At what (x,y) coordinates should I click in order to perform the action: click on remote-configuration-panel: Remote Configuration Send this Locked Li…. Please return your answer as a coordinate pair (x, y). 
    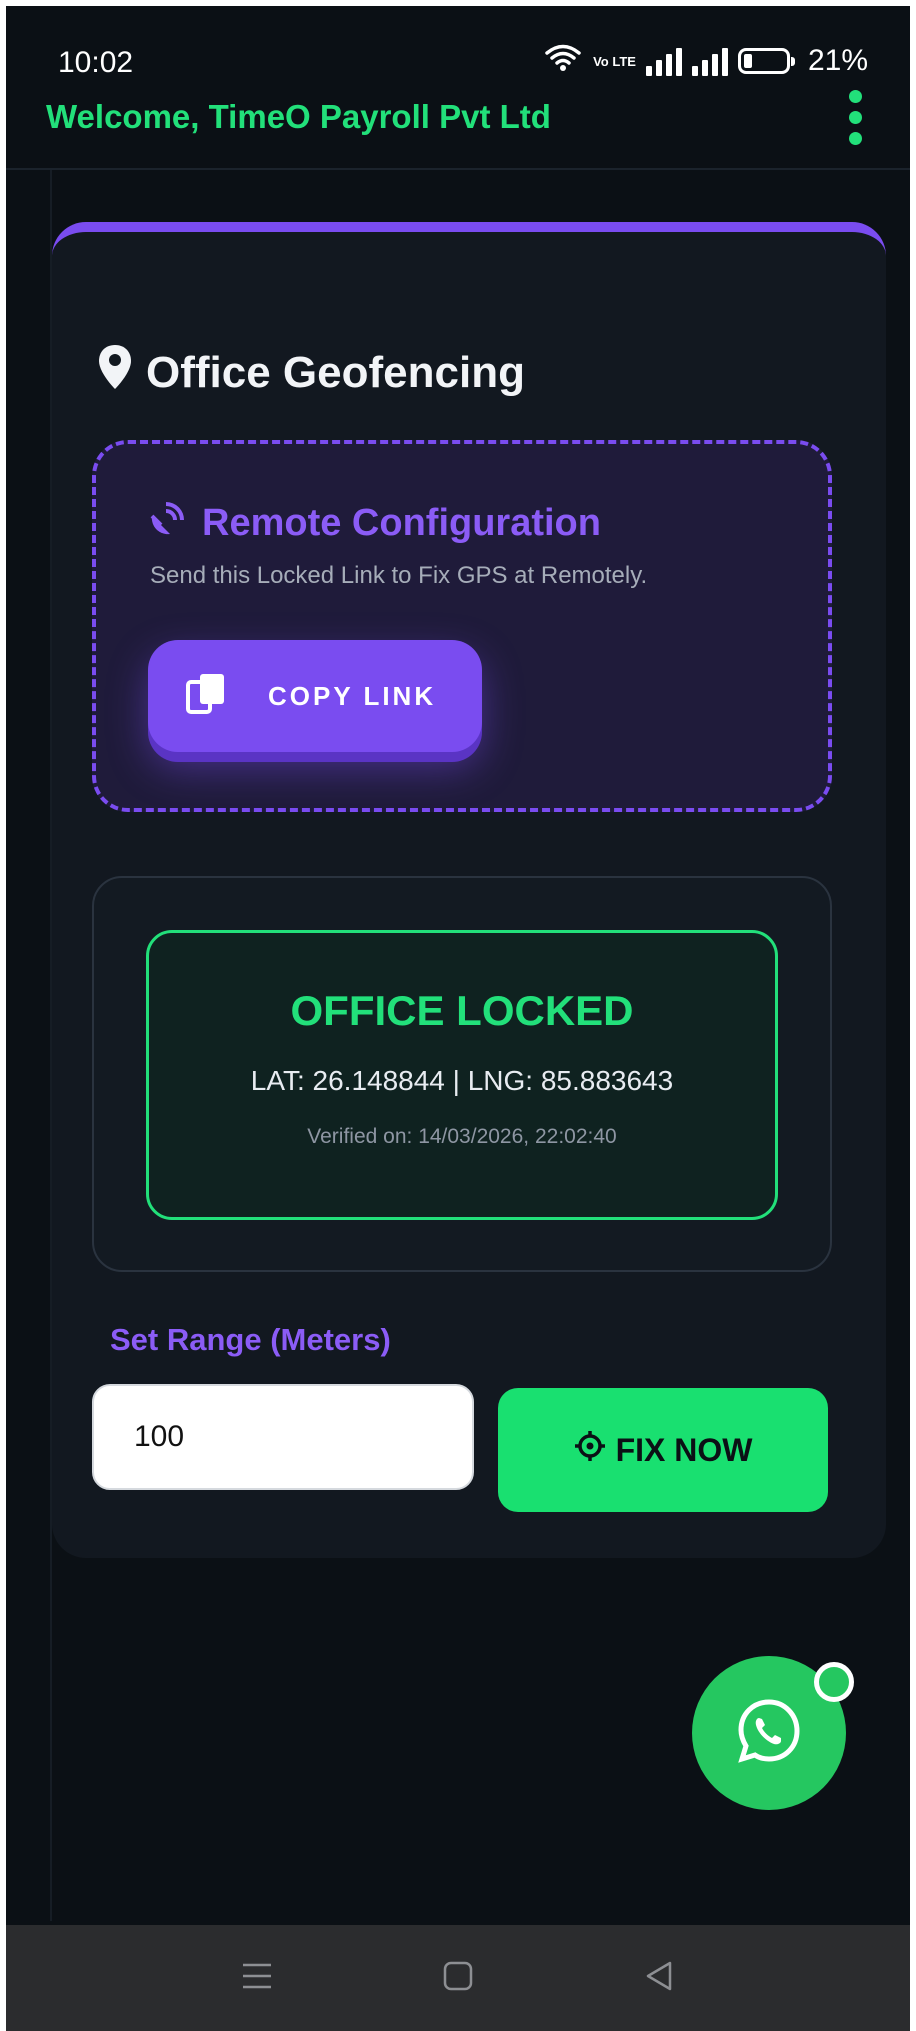
    Looking at the image, I should click on (462, 626).